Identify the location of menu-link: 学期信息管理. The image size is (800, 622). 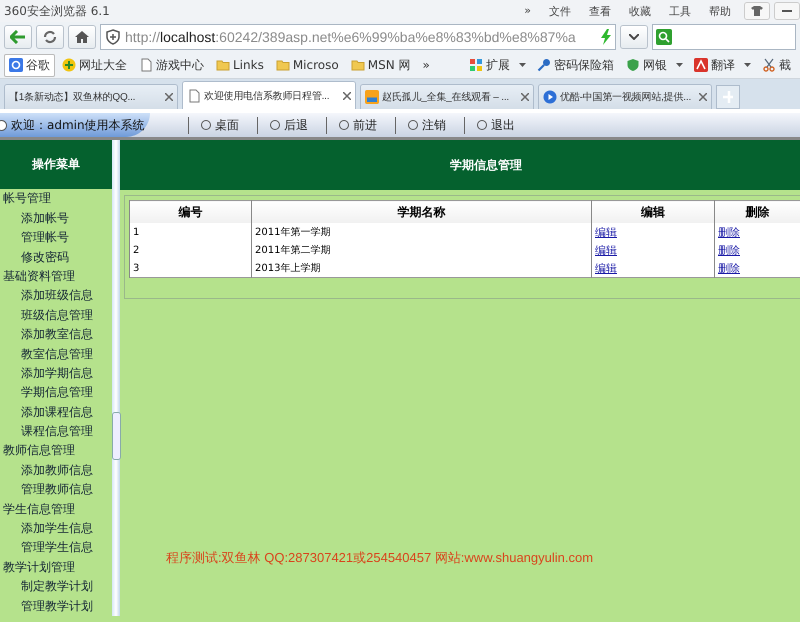
(56, 393).